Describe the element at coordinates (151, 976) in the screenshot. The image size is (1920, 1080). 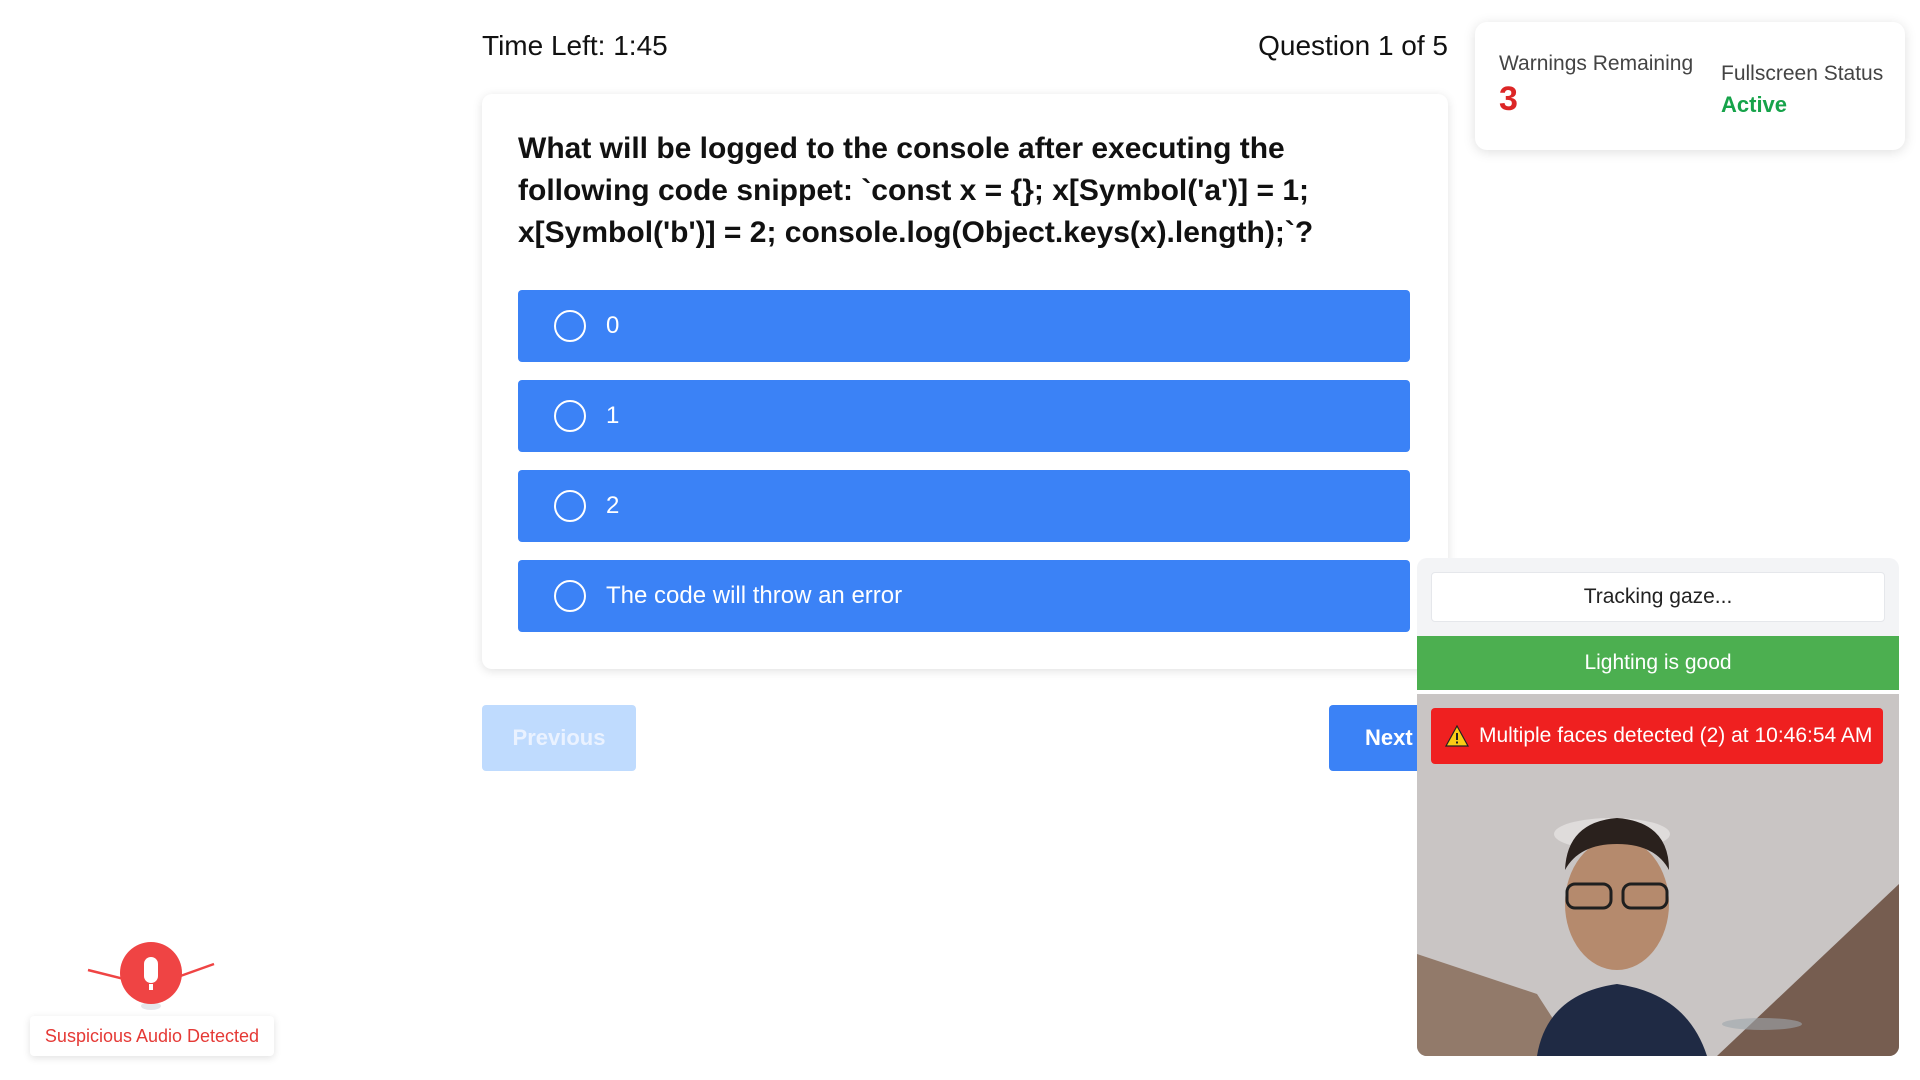
I see `microphone-icon` at that location.